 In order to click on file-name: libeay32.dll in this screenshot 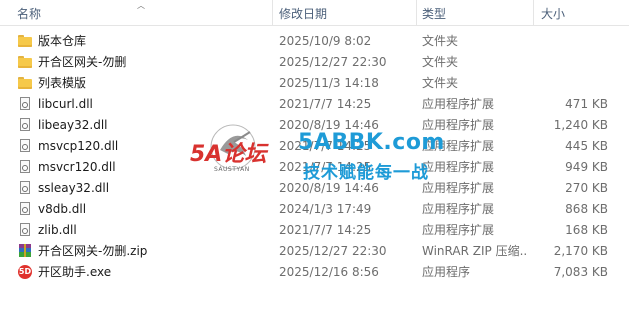, I will do `click(73, 125)`.